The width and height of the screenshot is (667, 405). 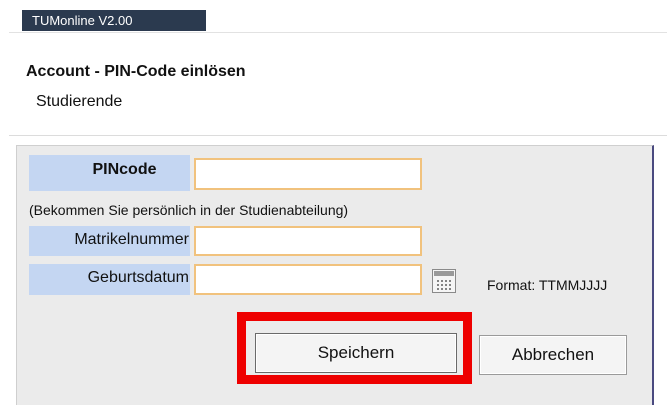 I want to click on geburtsdatum-input, so click(x=308, y=279).